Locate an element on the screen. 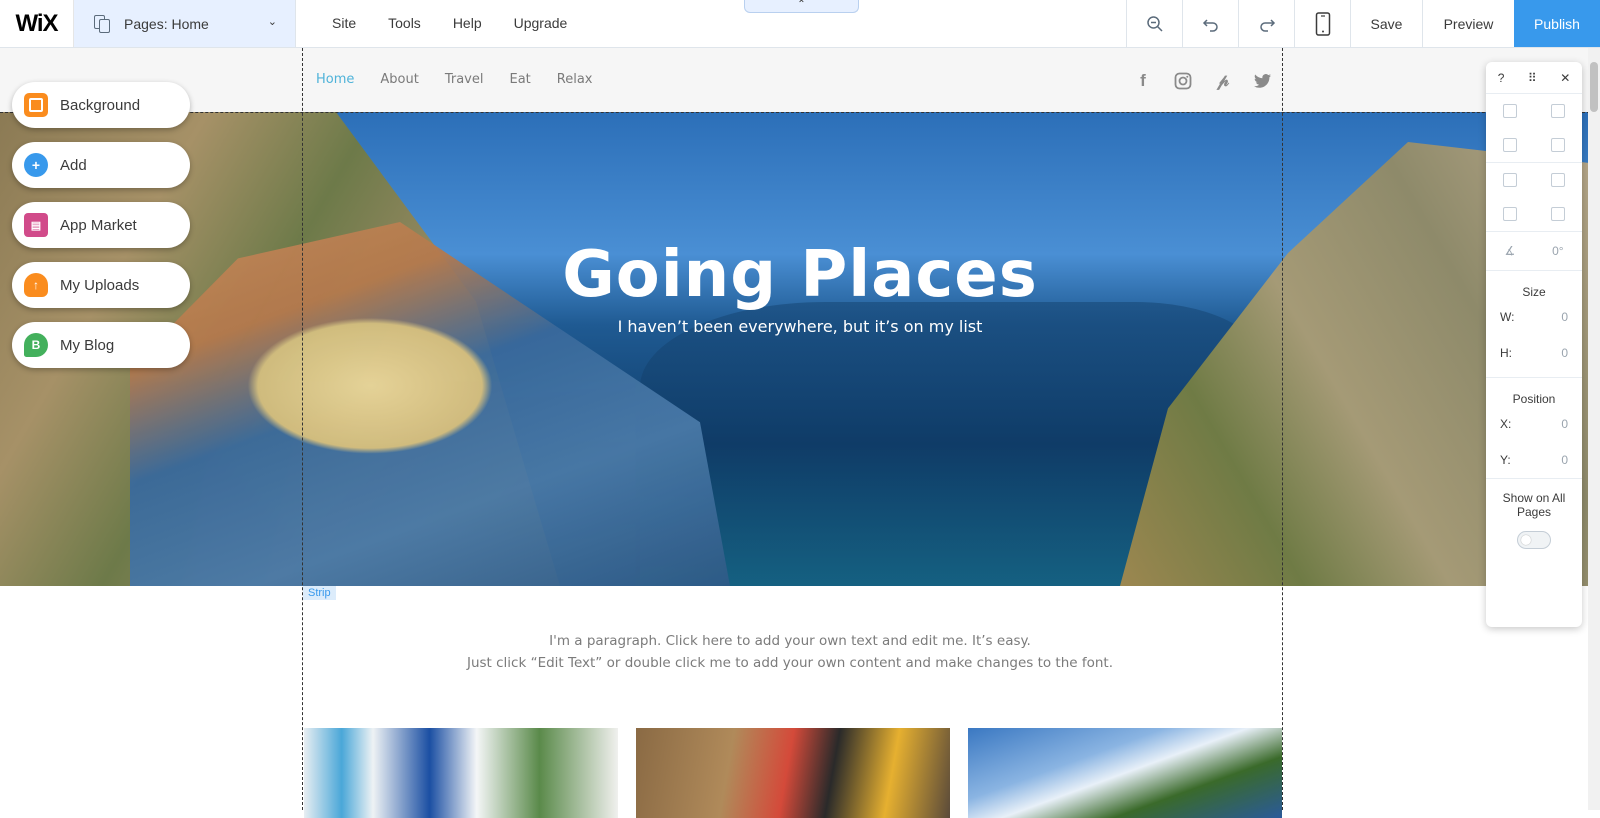 Image resolution: width=1600 pixels, height=818 pixels. undo-icon is located at coordinates (1210, 25).